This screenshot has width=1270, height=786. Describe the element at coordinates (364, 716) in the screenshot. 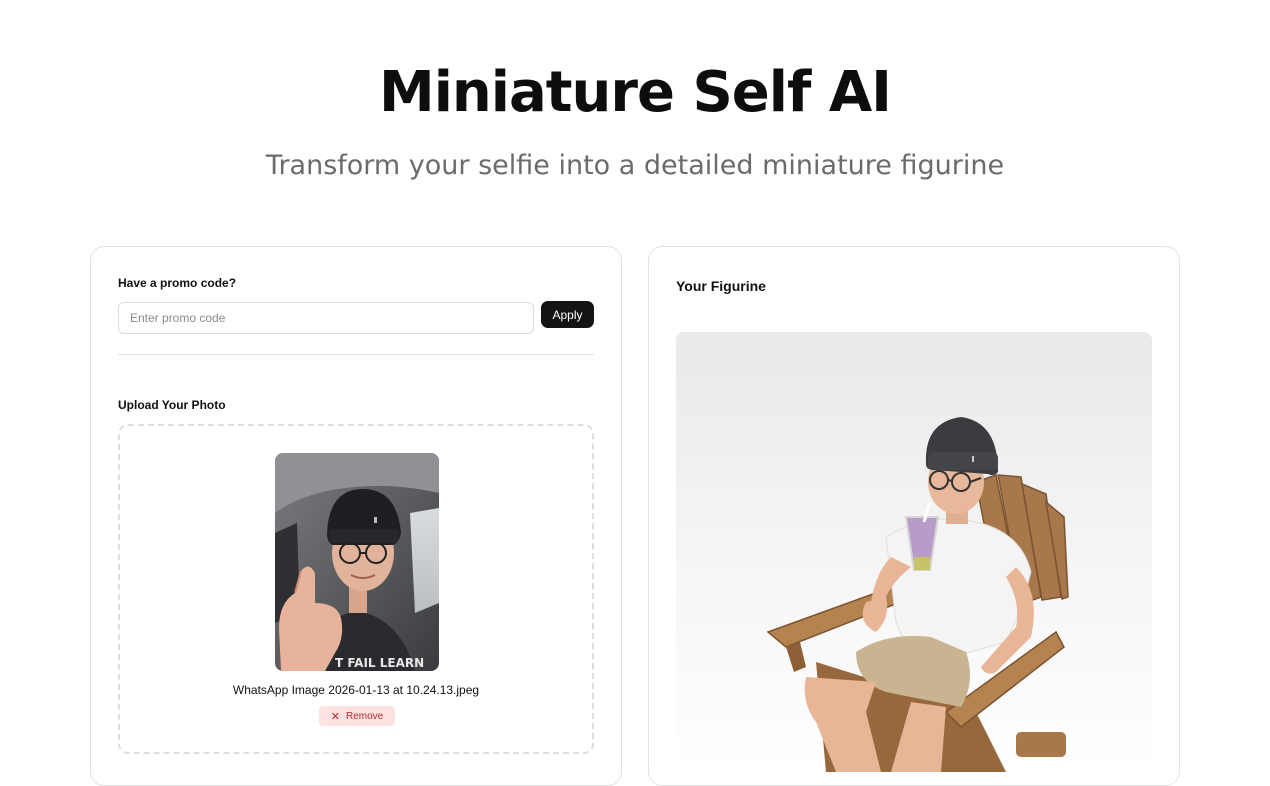

I see `remove-button-label: Remove` at that location.